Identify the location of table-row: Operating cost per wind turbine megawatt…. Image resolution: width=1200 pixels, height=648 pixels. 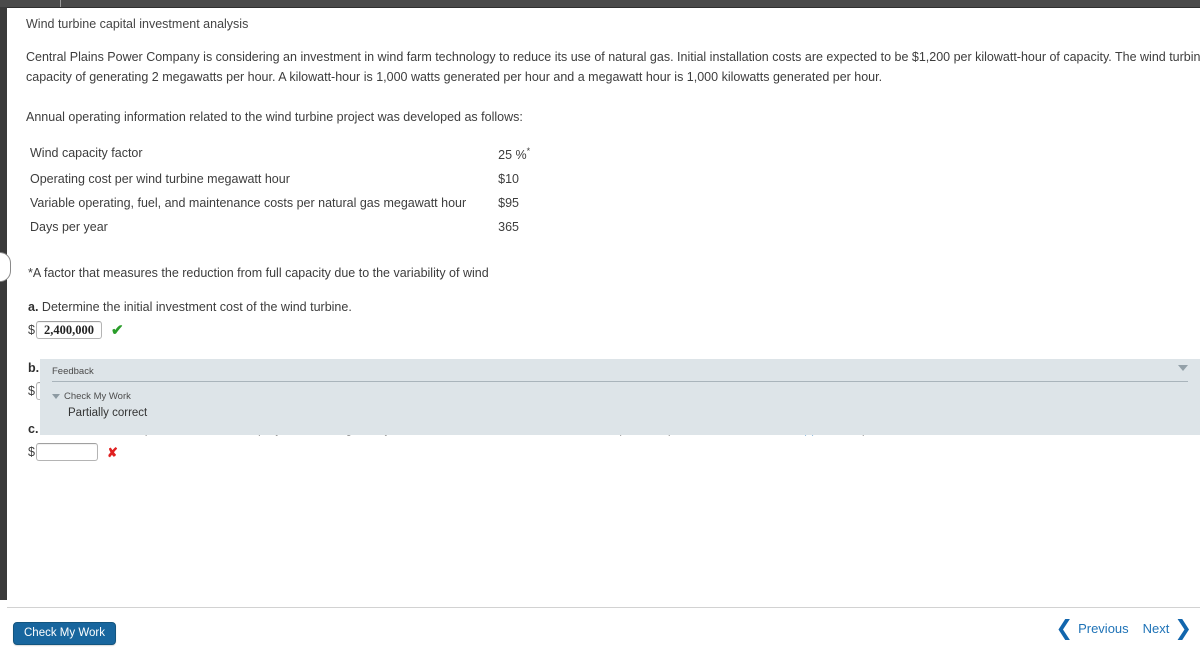
(287, 179).